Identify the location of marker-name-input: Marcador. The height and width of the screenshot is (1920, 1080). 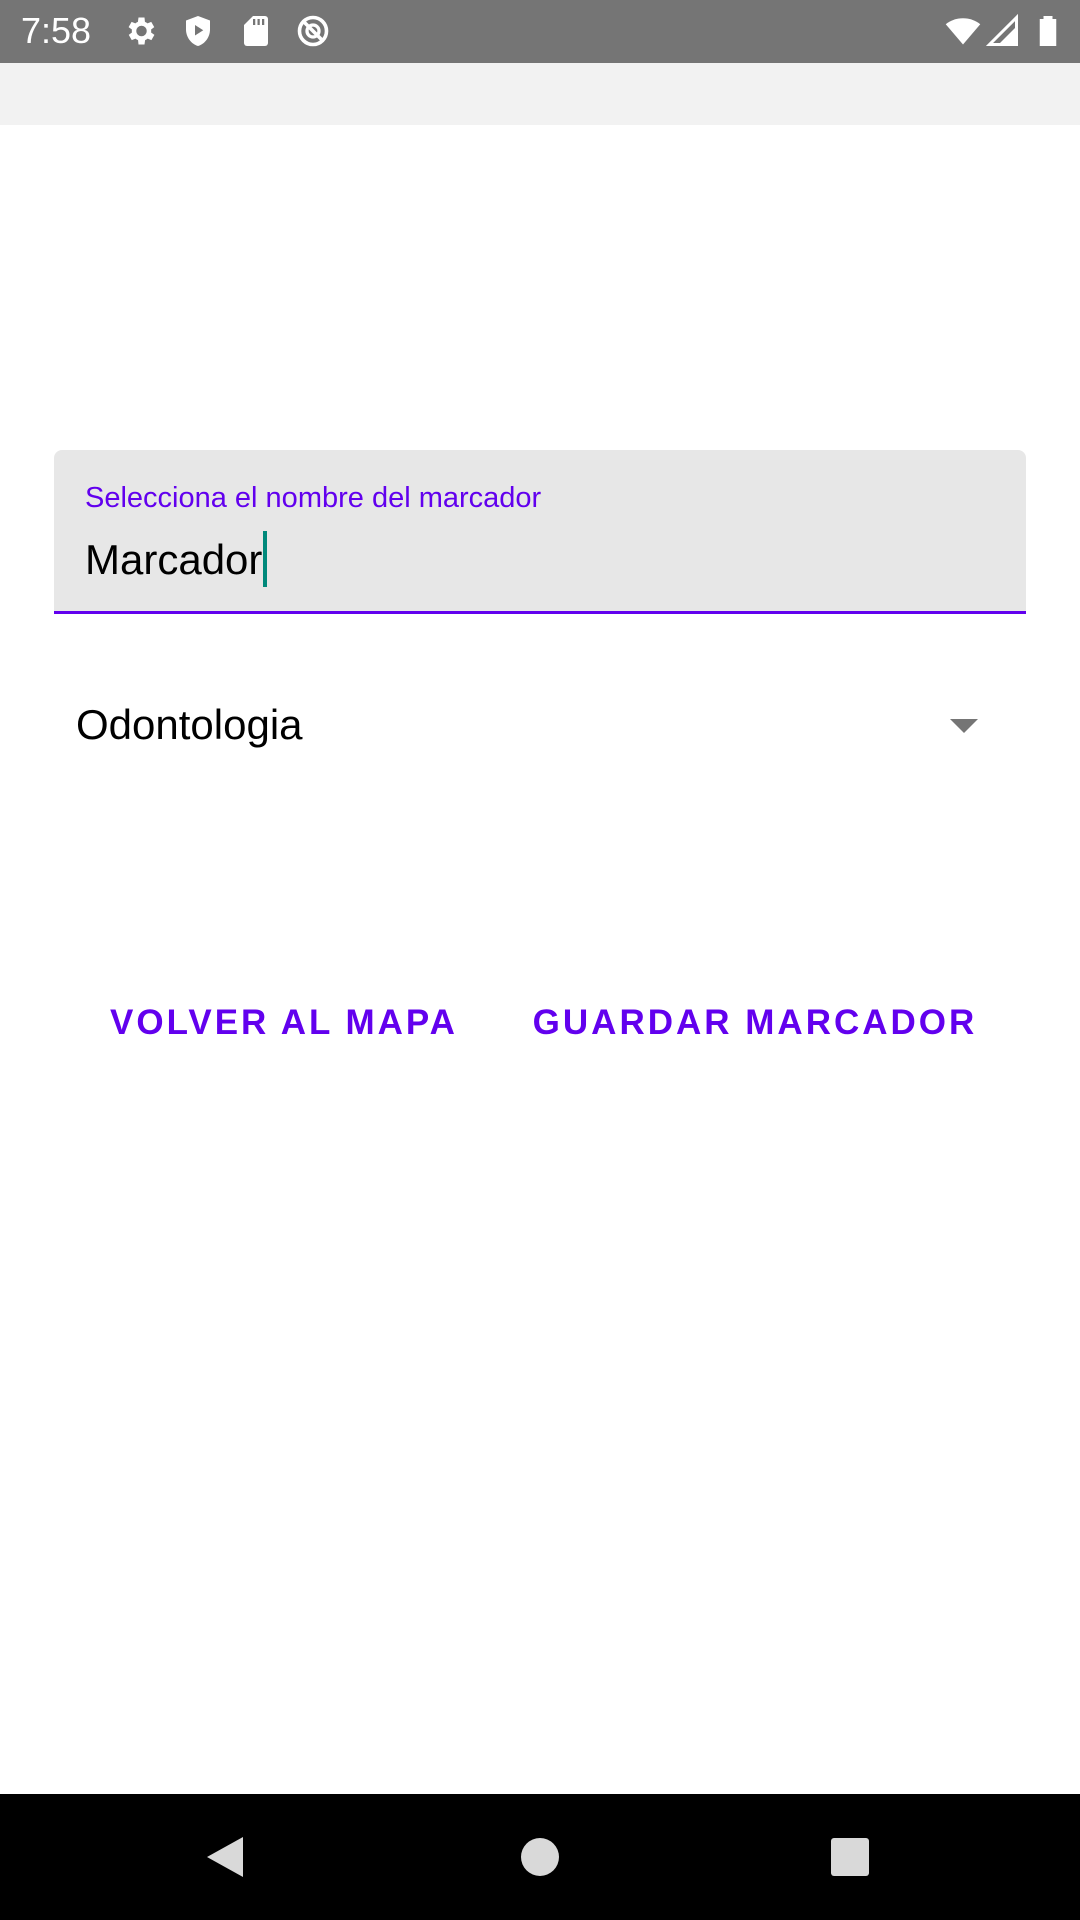
(176, 558).